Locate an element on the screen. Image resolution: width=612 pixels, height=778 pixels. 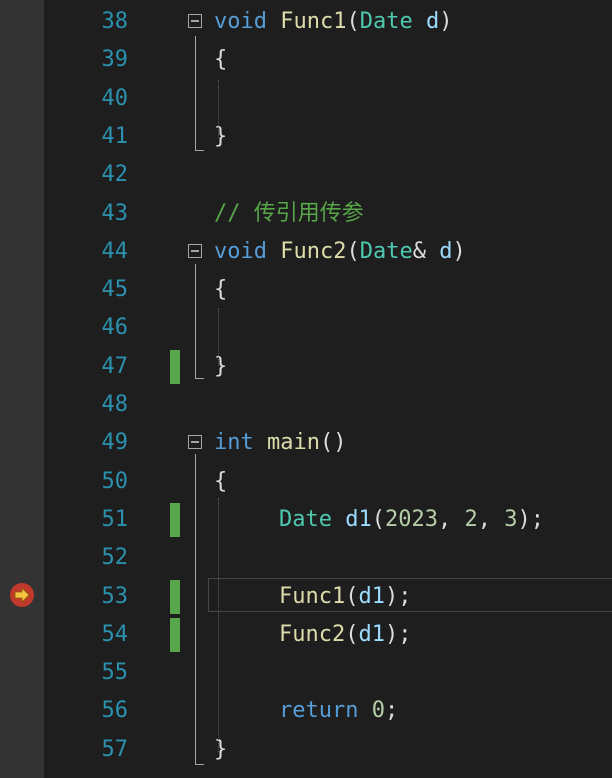
code-line-56: 56 return 0; is located at coordinates (306, 711).